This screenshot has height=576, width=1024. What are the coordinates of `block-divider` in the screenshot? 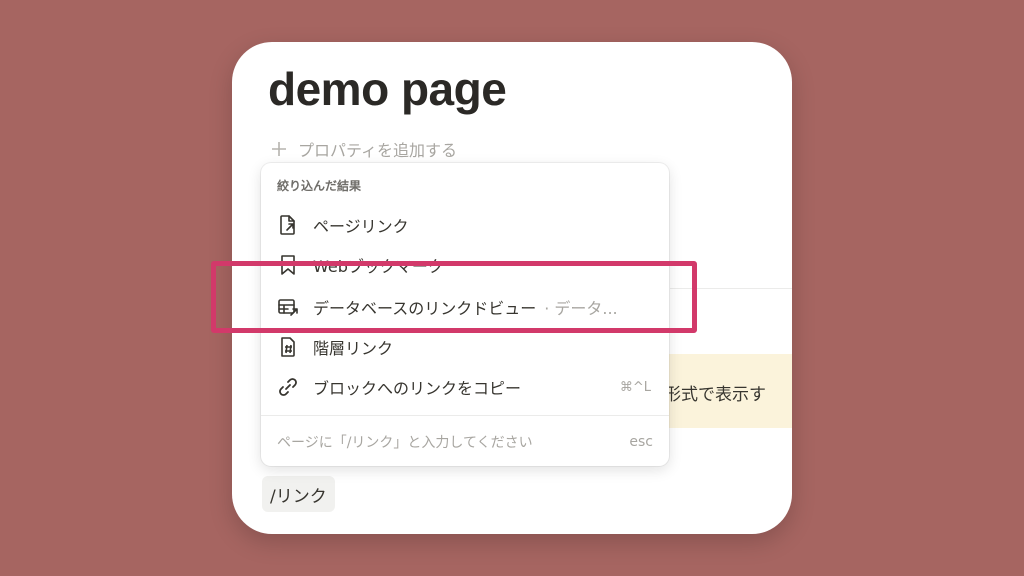 It's located at (731, 288).